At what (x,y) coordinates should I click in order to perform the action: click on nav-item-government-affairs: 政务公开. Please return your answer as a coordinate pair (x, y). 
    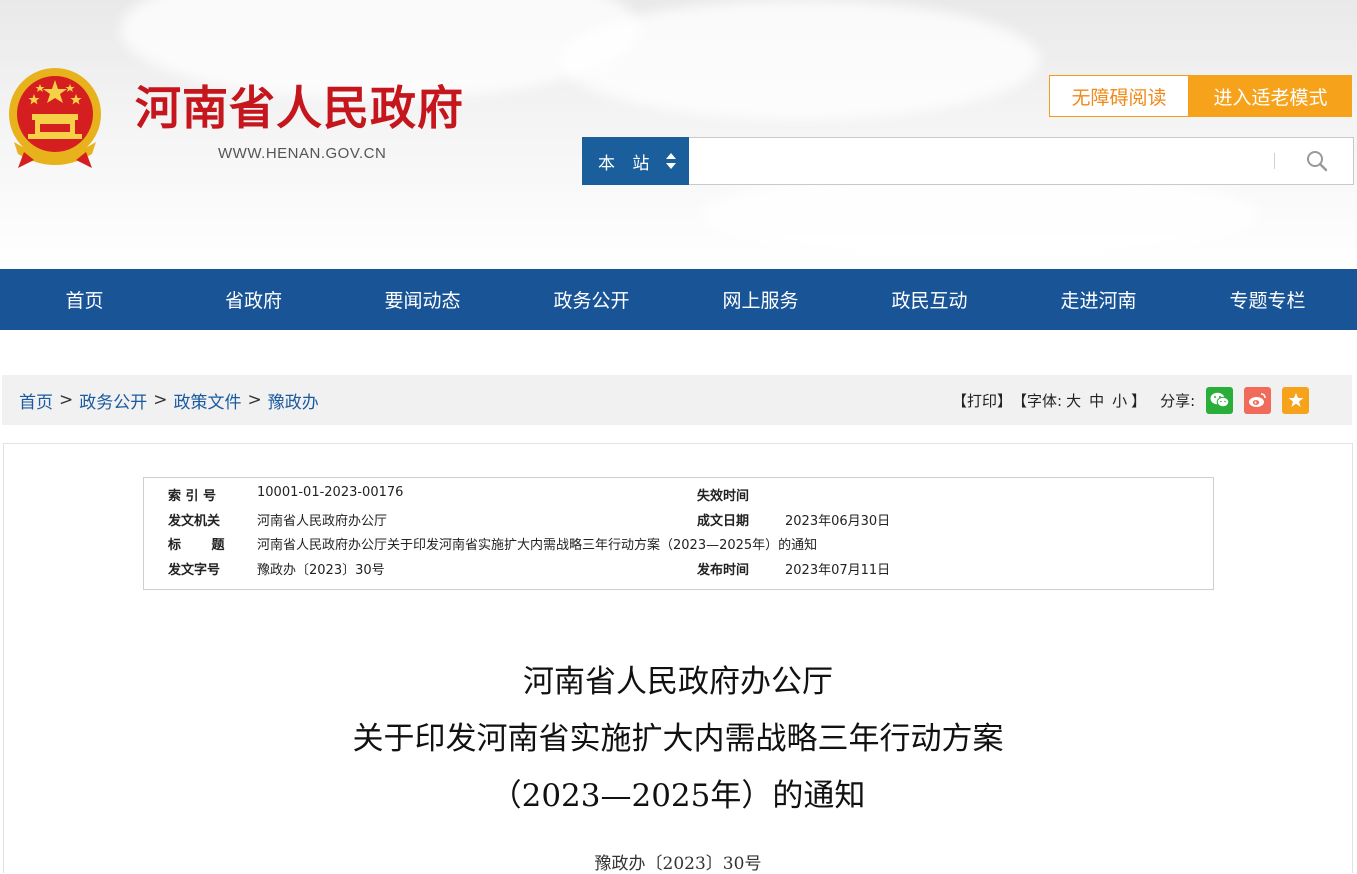
    Looking at the image, I should click on (591, 299).